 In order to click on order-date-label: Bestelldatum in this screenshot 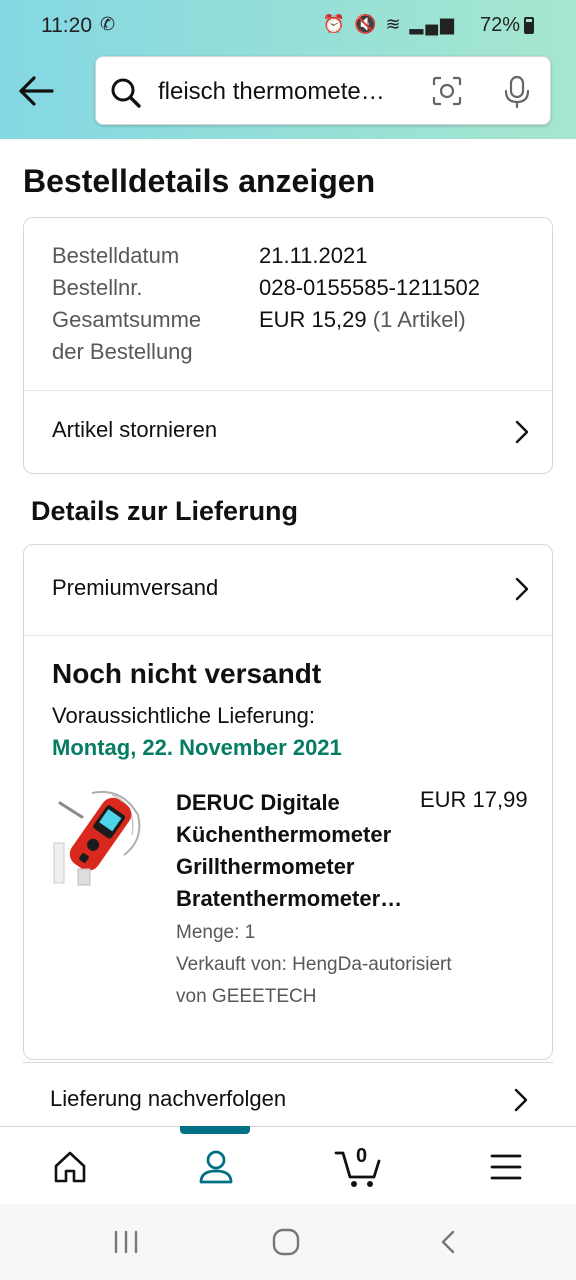, I will do `click(116, 255)`.